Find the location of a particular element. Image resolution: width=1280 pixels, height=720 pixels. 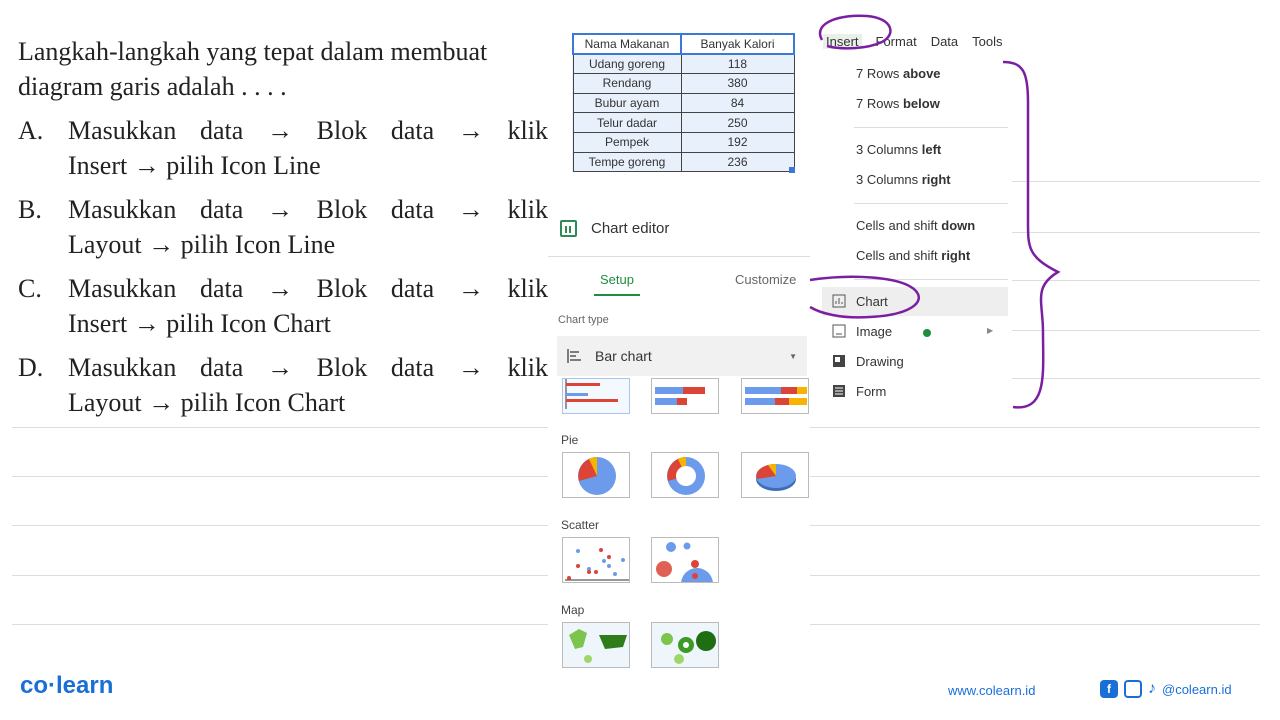

colearn-logo: co·learn is located at coordinates (67, 685).